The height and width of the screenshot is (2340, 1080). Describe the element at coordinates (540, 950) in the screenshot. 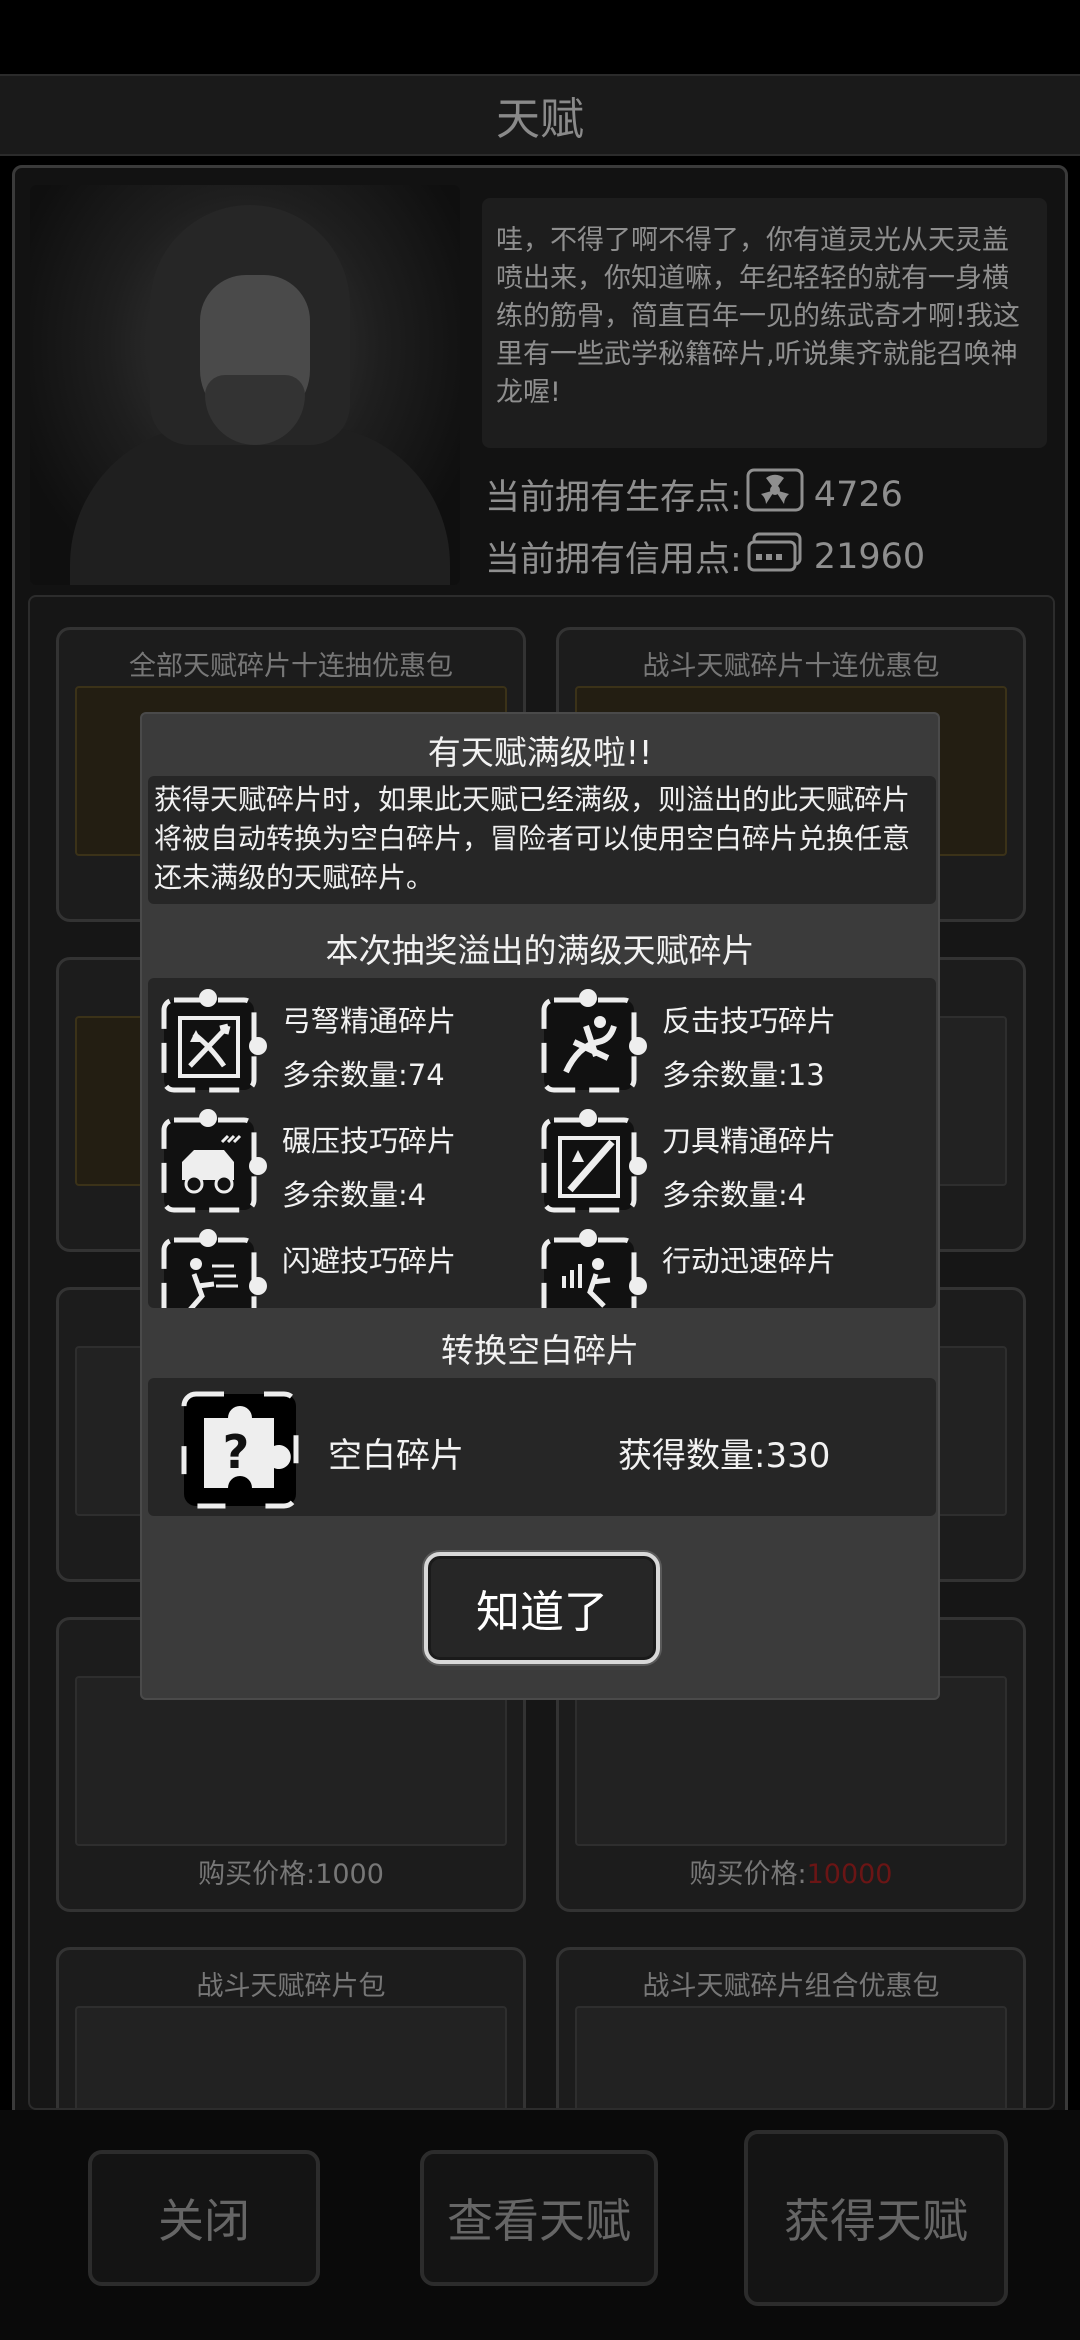

I see `overflow-title: 本次抽奖溢出的满级天赋碎片` at that location.